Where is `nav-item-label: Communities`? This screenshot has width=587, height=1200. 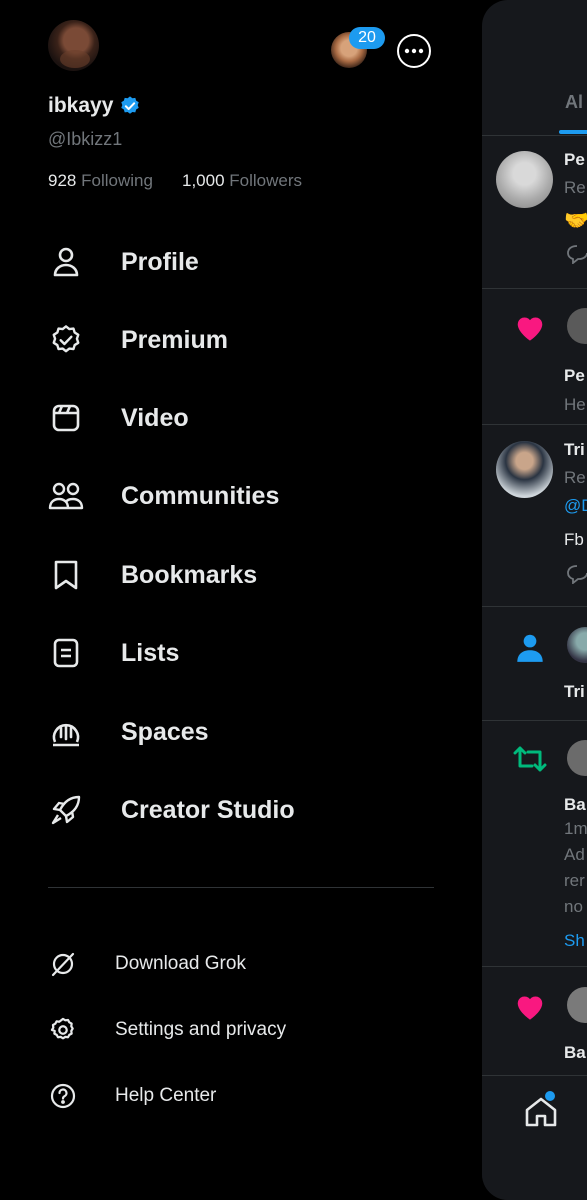 nav-item-label: Communities is located at coordinates (200, 495).